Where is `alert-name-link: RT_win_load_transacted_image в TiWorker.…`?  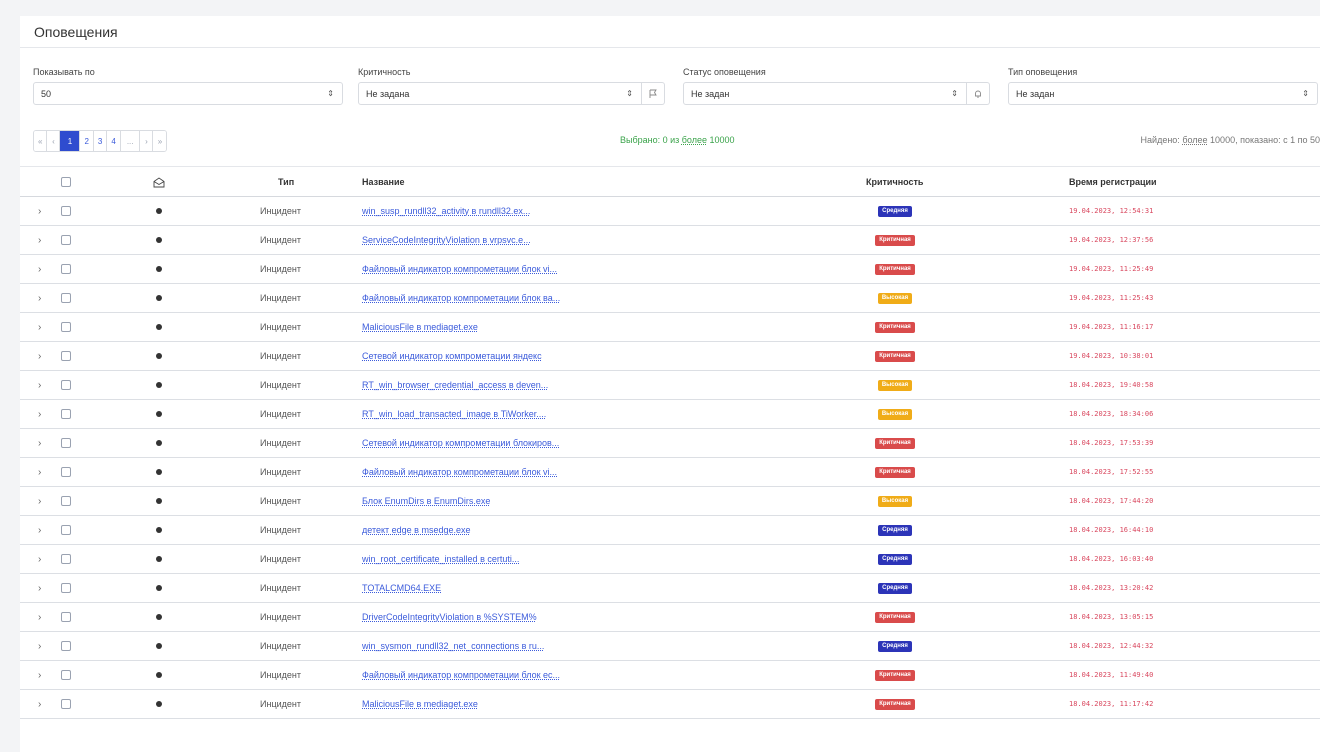 alert-name-link: RT_win_load_transacted_image в TiWorker.… is located at coordinates (454, 414).